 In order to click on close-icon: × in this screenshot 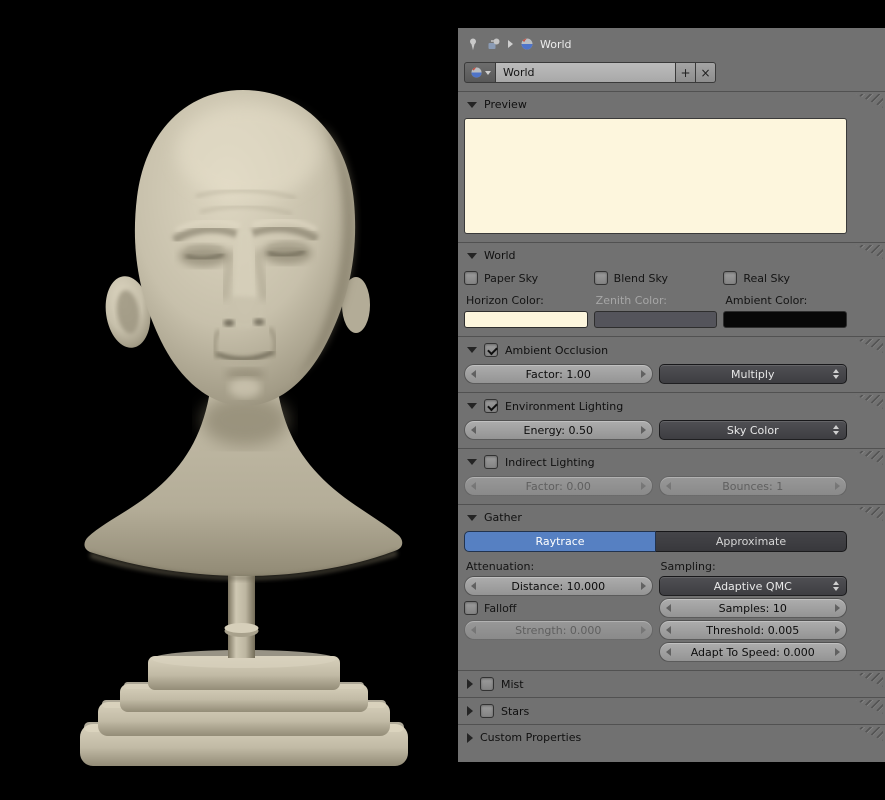, I will do `click(705, 72)`.